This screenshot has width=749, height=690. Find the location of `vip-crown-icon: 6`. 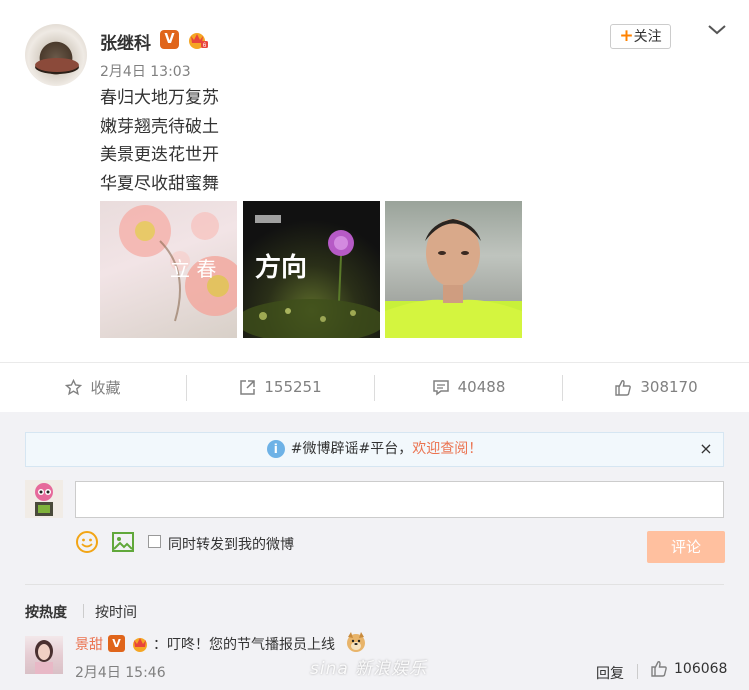

vip-crown-icon: 6 is located at coordinates (198, 41).